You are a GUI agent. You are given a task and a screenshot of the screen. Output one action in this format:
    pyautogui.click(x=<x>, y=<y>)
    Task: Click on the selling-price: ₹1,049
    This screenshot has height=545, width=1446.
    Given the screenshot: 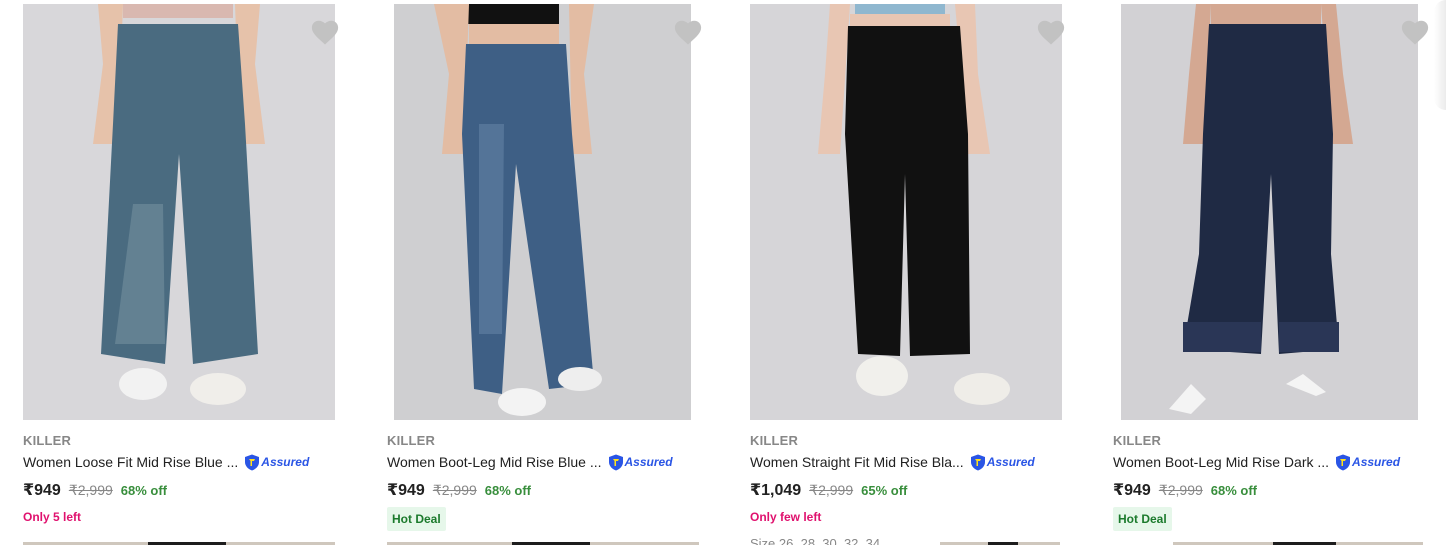 What is the action you would take?
    pyautogui.click(x=776, y=490)
    